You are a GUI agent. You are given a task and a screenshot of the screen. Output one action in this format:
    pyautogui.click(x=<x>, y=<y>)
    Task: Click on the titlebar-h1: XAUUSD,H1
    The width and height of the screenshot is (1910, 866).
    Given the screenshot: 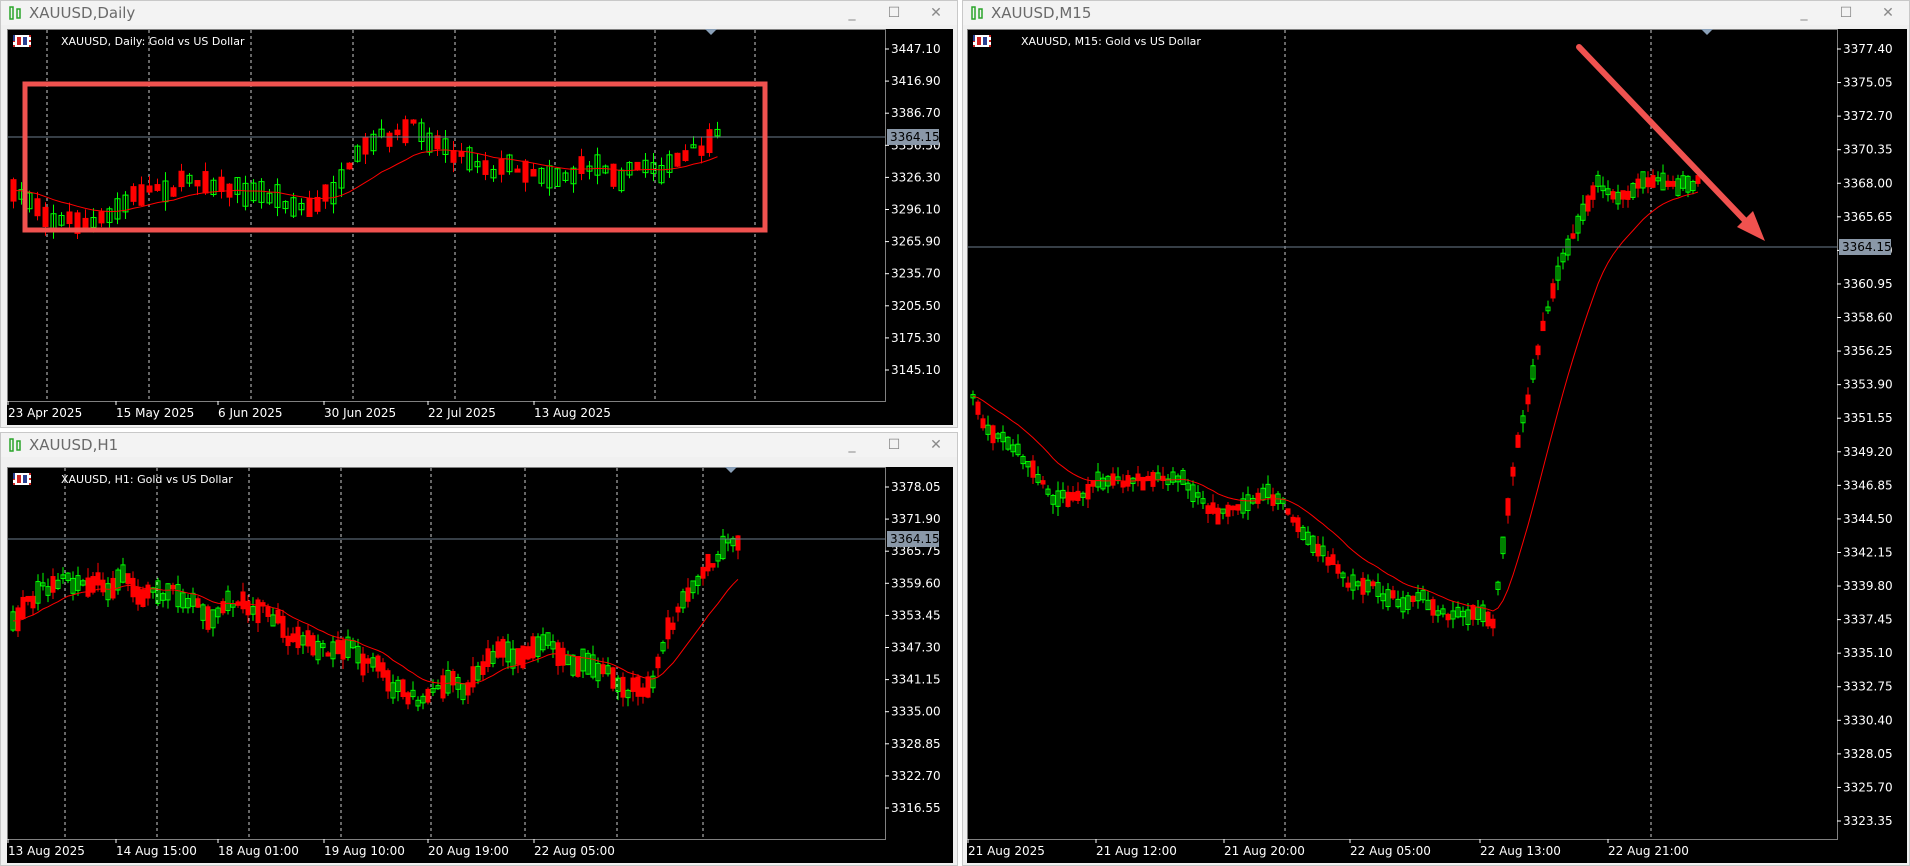 What is the action you would take?
    pyautogui.click(x=479, y=445)
    